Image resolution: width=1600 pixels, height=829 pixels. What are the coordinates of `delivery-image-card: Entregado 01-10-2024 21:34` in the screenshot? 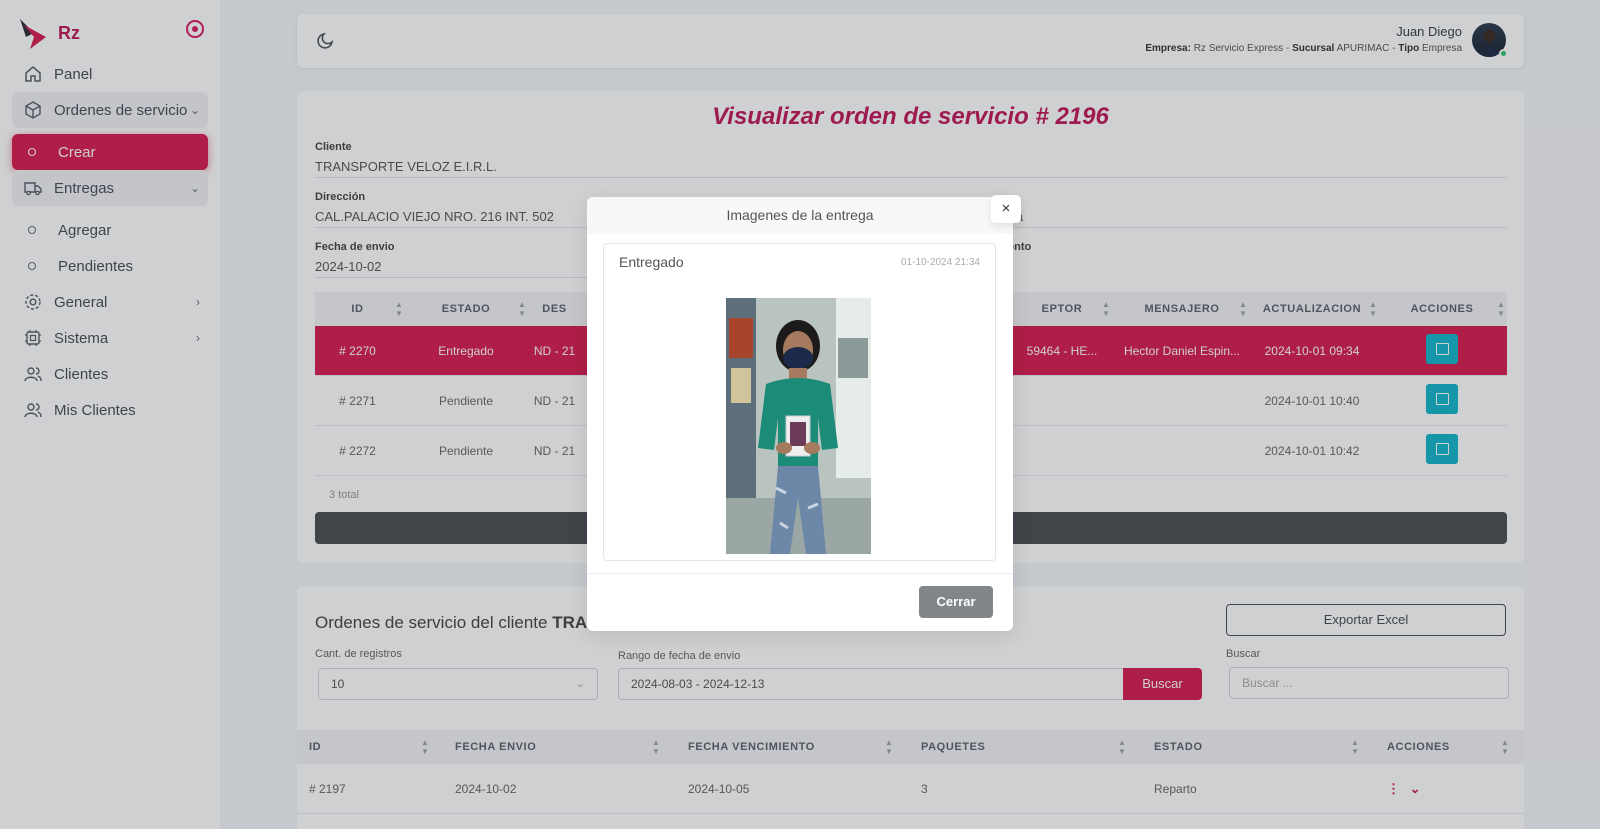 It's located at (799, 402).